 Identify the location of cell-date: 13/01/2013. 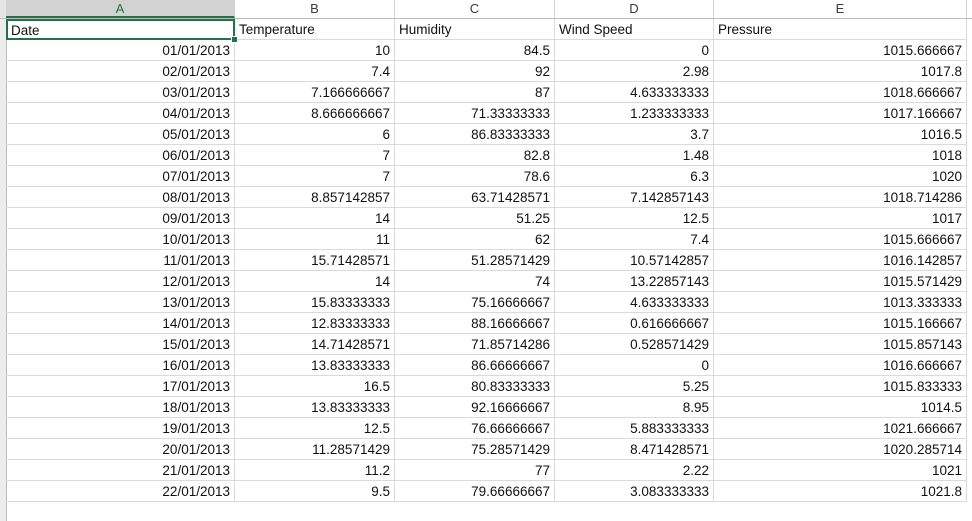
(120, 302).